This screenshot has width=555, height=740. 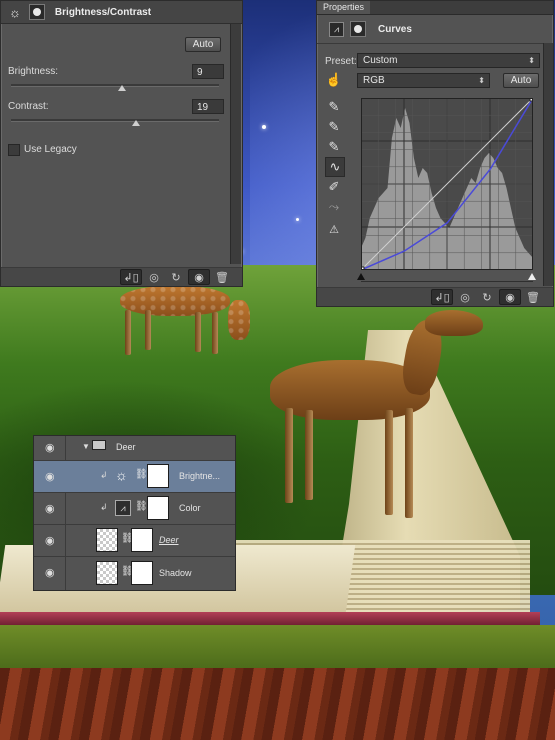 I want to click on smooth-icon: ∿, so click(x=335, y=167).